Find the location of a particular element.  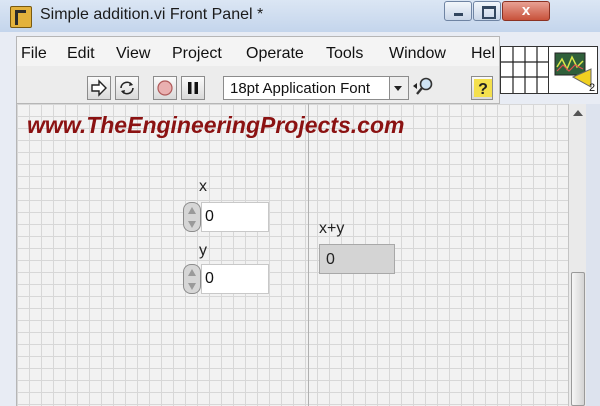

vi-icon: 2 is located at coordinates (573, 70).